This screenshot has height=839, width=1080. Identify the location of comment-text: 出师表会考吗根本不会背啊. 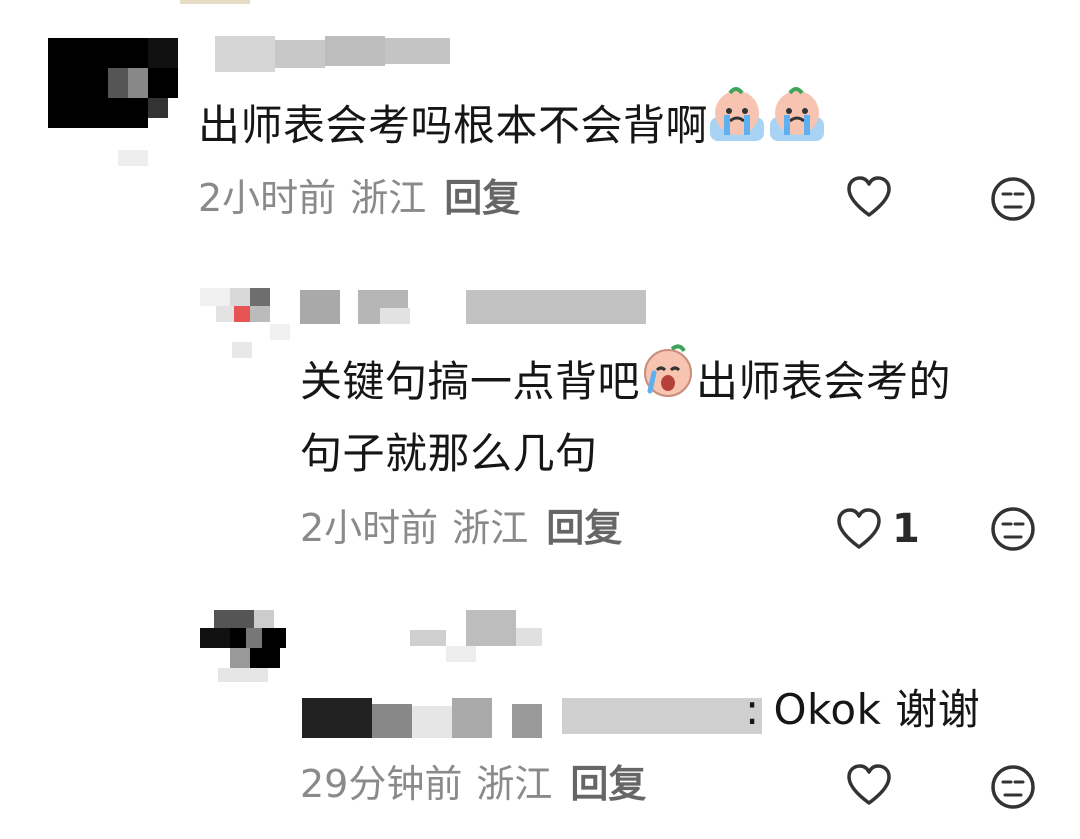
(513, 124).